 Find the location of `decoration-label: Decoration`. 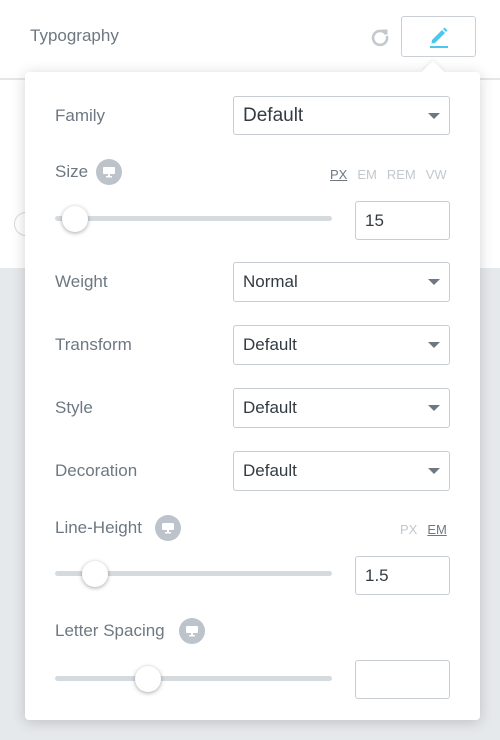

decoration-label: Decoration is located at coordinates (96, 470).